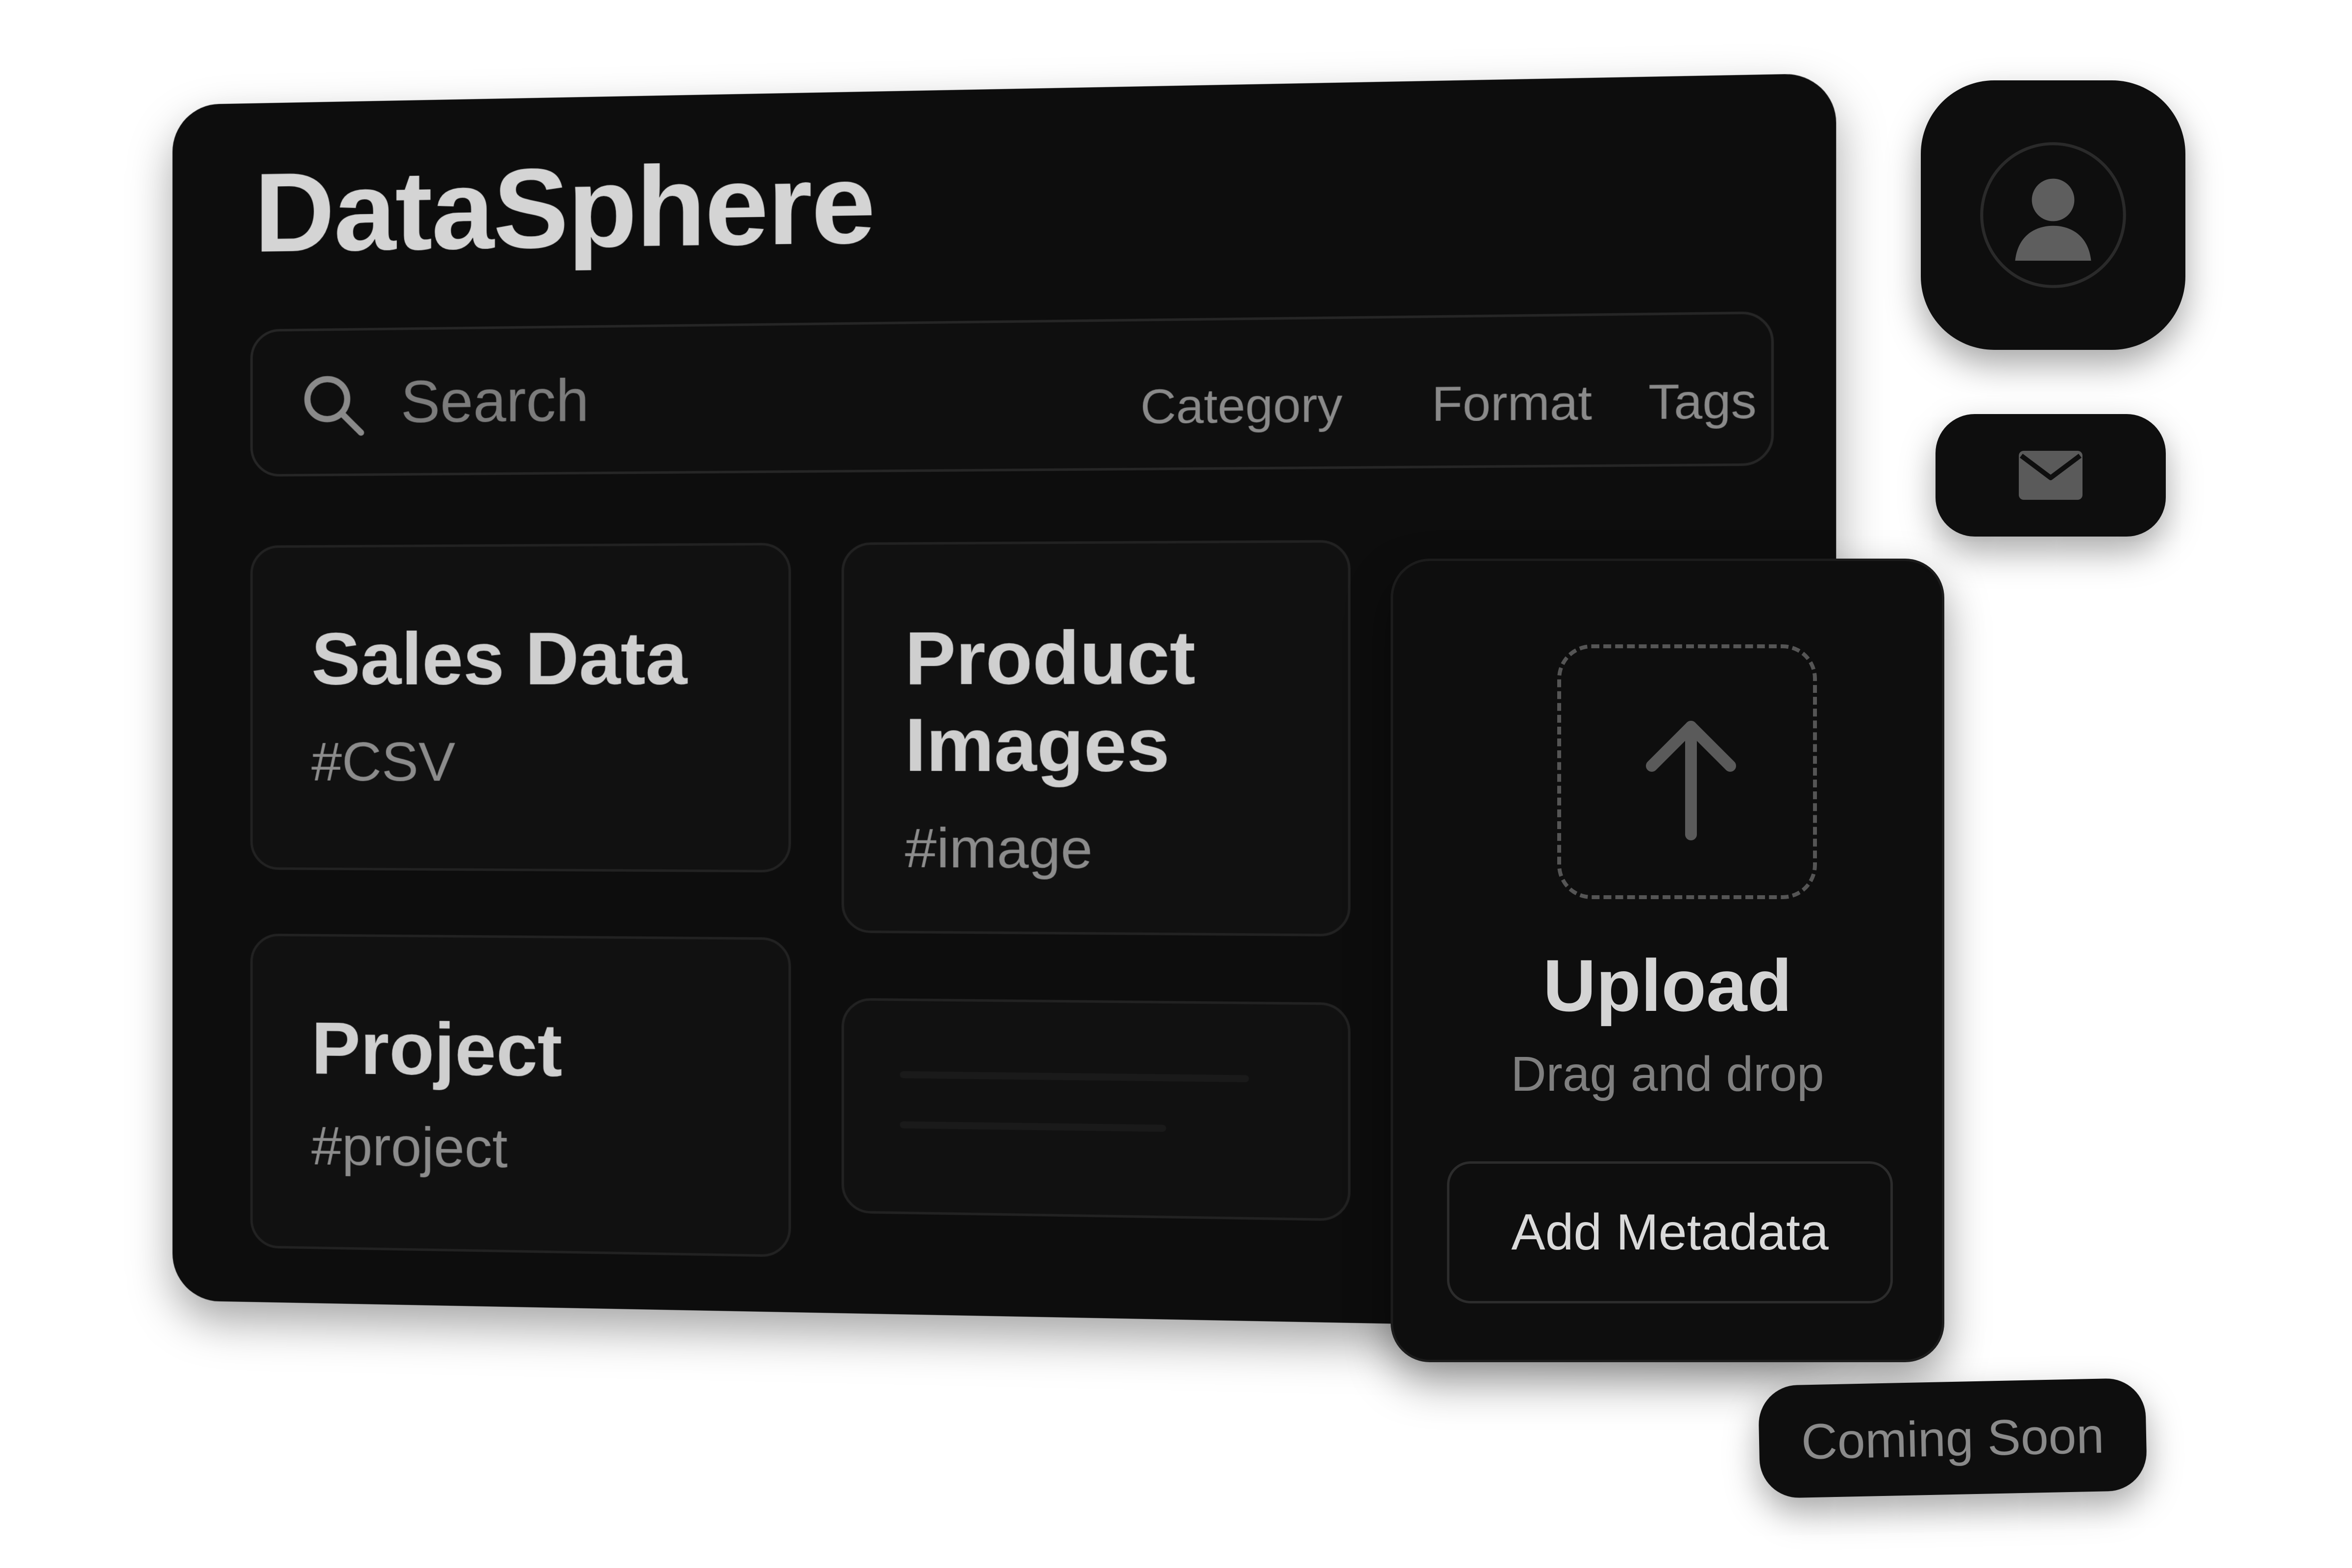  What do you see at coordinates (1050, 701) in the screenshot?
I see `dataset-card-title: Product Images` at bounding box center [1050, 701].